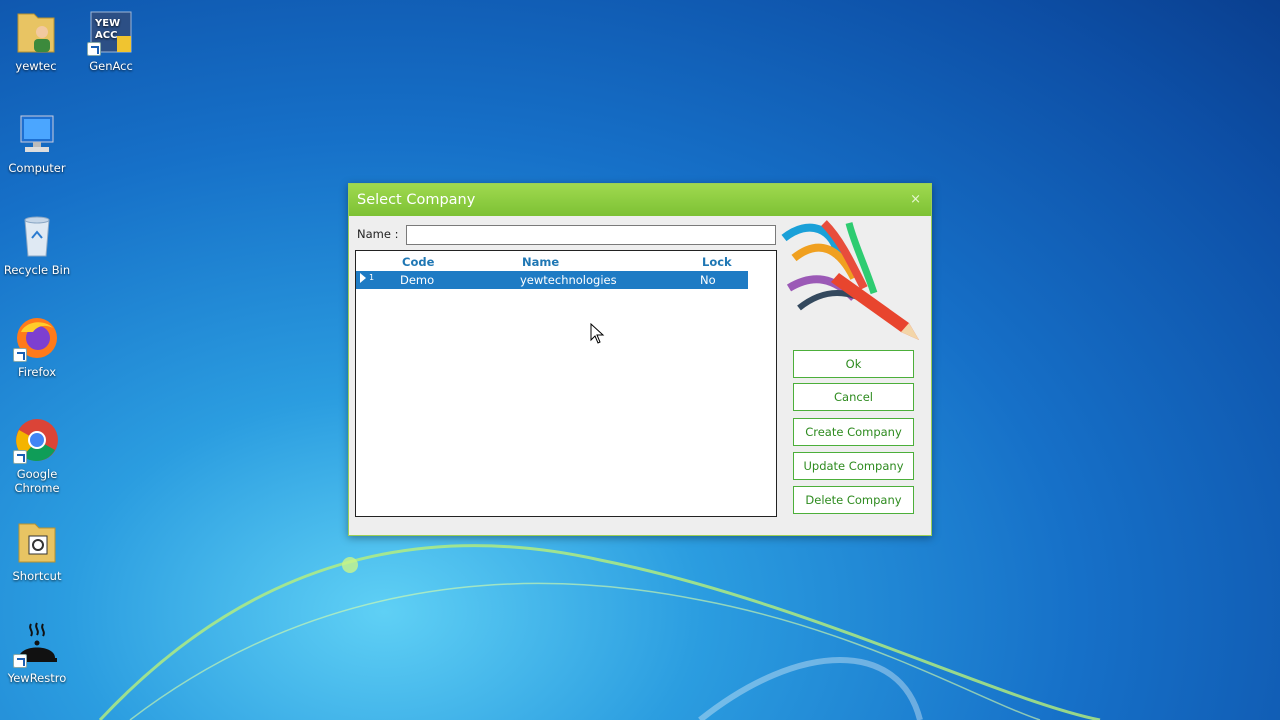 The height and width of the screenshot is (720, 1280). What do you see at coordinates (568, 280) in the screenshot?
I see `cell-name: yewtechnologies` at bounding box center [568, 280].